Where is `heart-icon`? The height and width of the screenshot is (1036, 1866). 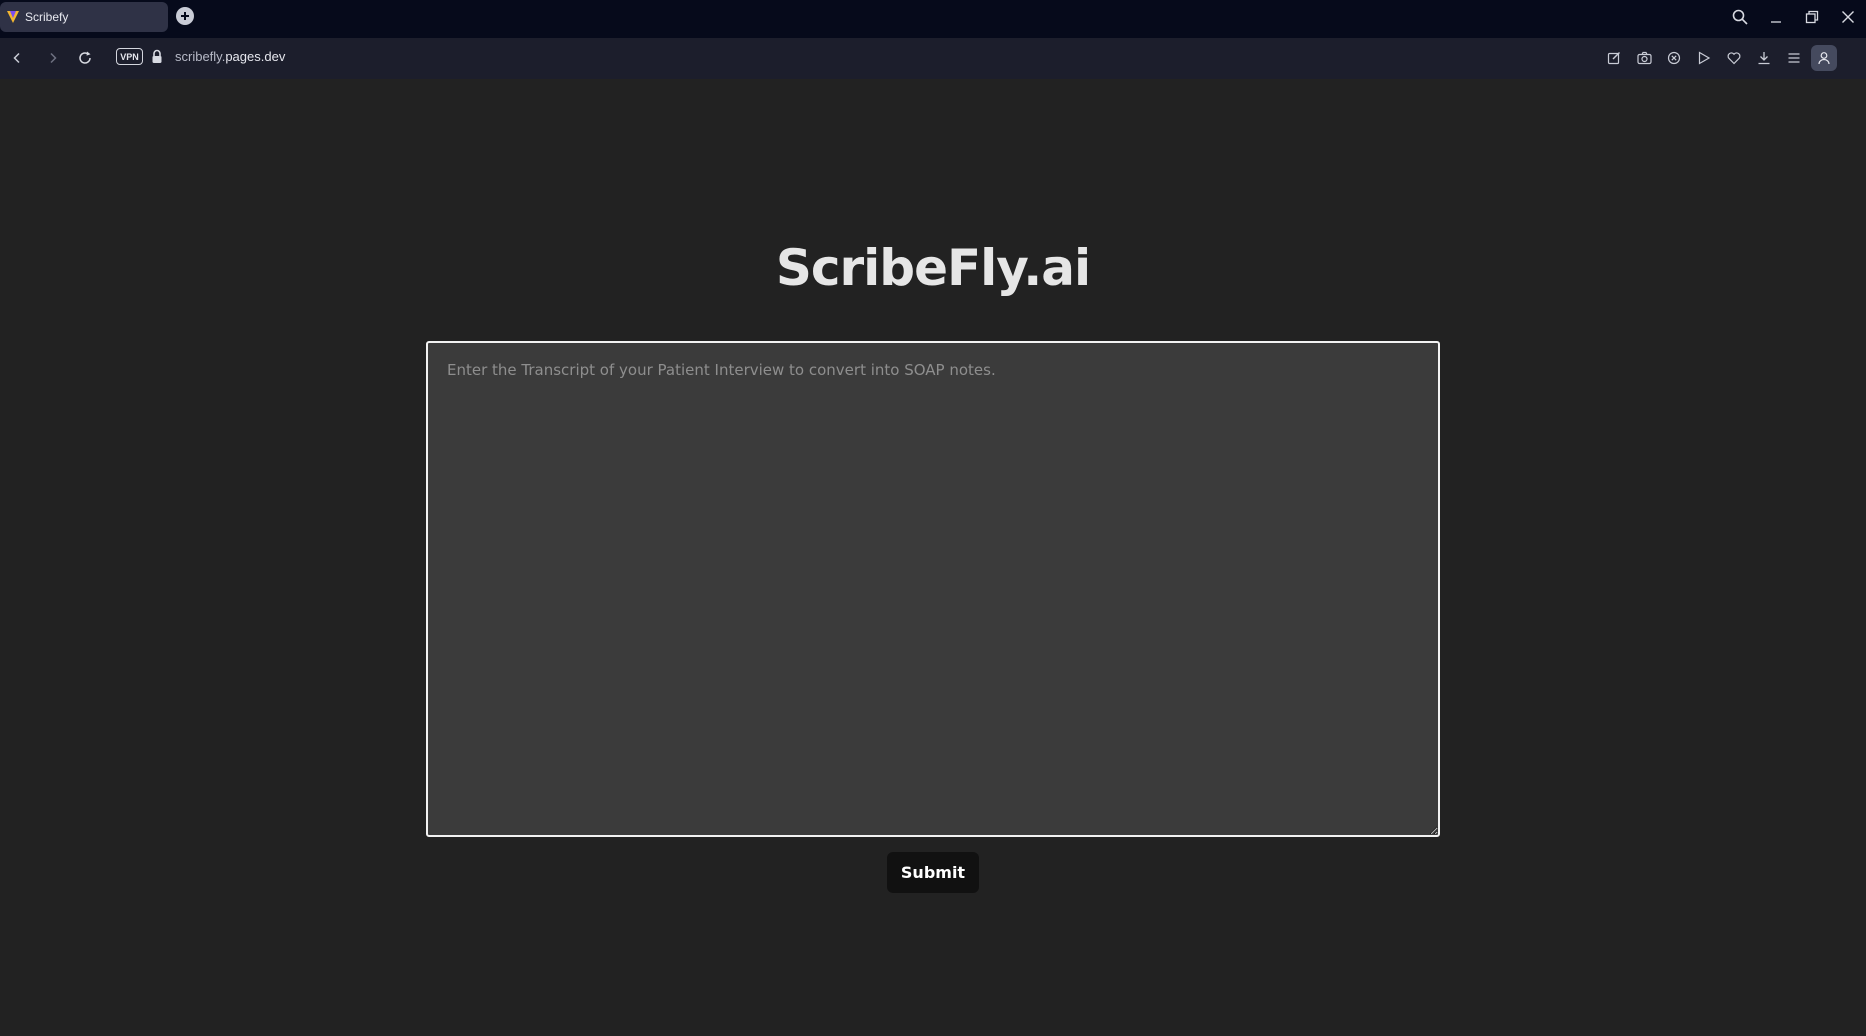
heart-icon is located at coordinates (1734, 58).